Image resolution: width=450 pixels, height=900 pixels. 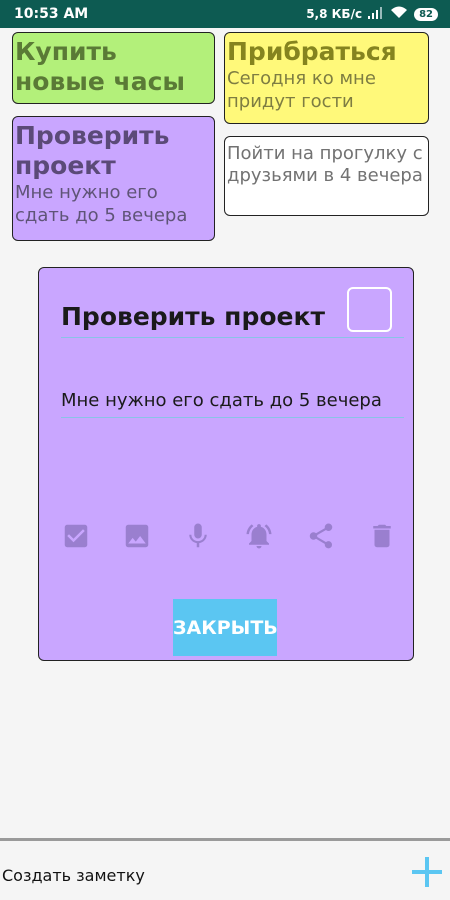 I want to click on share-icon, so click(x=321, y=536).